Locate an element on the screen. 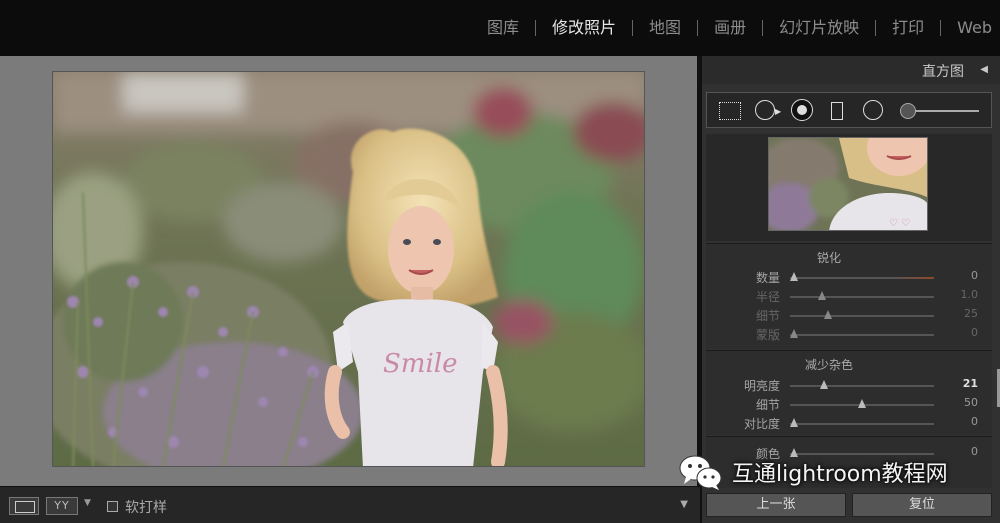 The image size is (1000, 523). slider-label: 对比度 is located at coordinates (761, 424).